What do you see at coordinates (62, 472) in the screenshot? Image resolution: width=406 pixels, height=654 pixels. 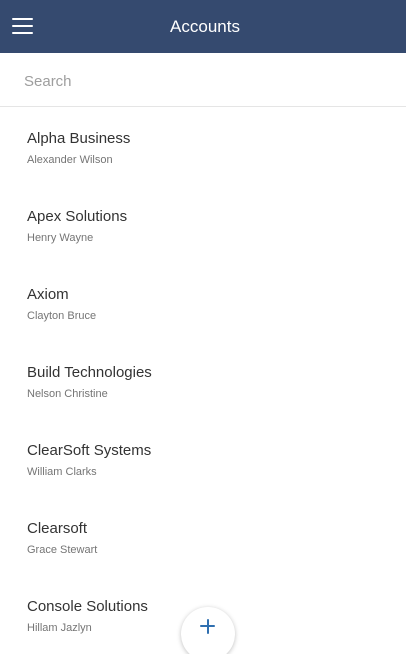 I see `account-contact: William Clarks` at bounding box center [62, 472].